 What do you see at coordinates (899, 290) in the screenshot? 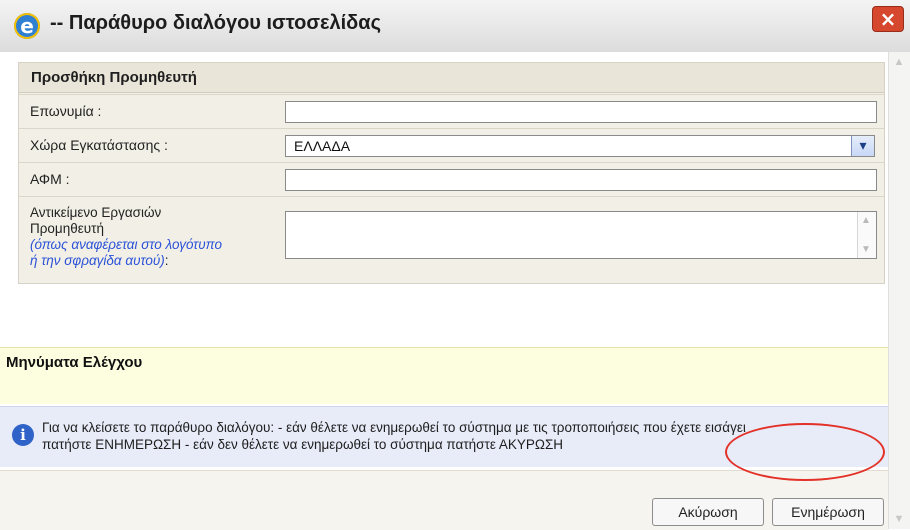
I see `page-scrollbar: ▲ ▼` at bounding box center [899, 290].